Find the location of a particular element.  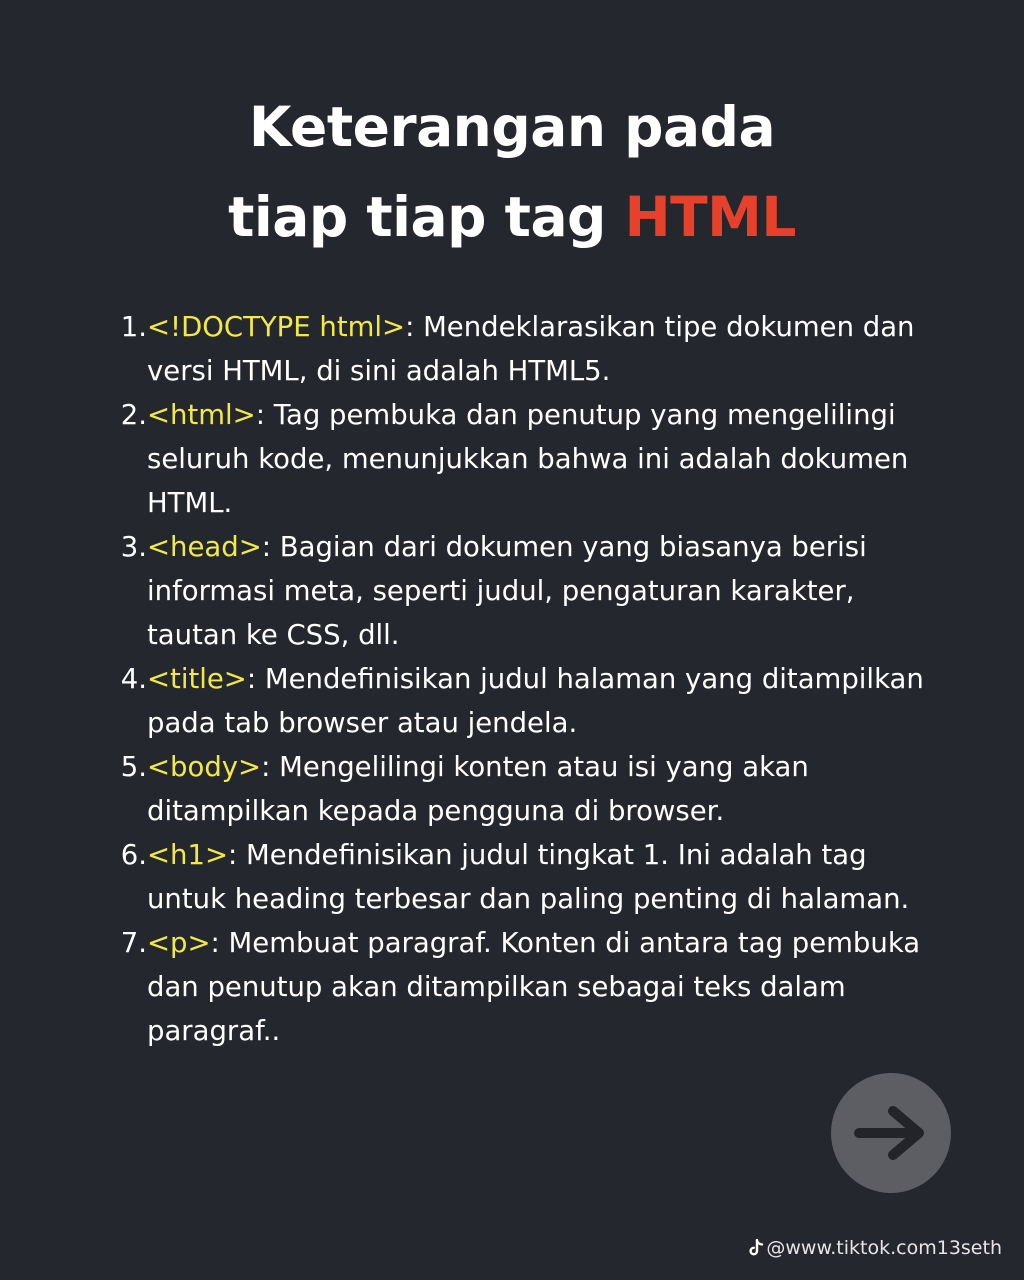

watermark: @www.tiktok.com13seth is located at coordinates (875, 1248).